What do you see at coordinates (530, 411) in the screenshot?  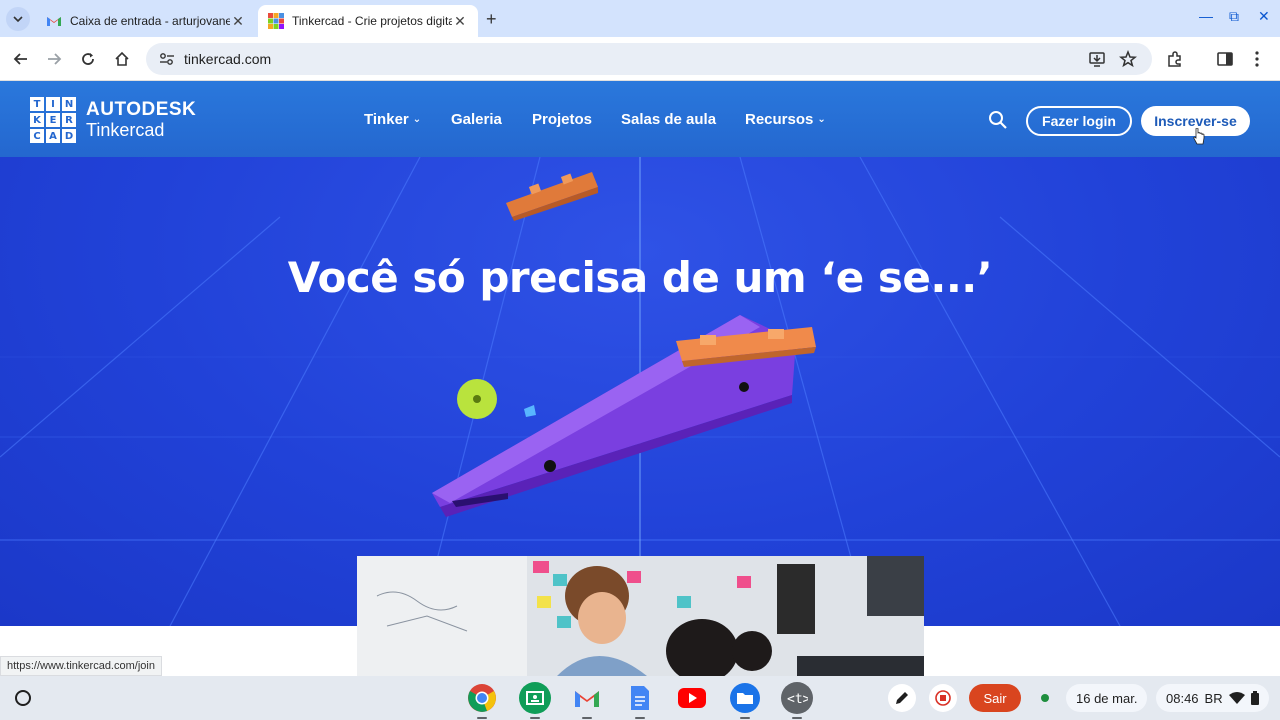 I see `blue-piece-shape` at bounding box center [530, 411].